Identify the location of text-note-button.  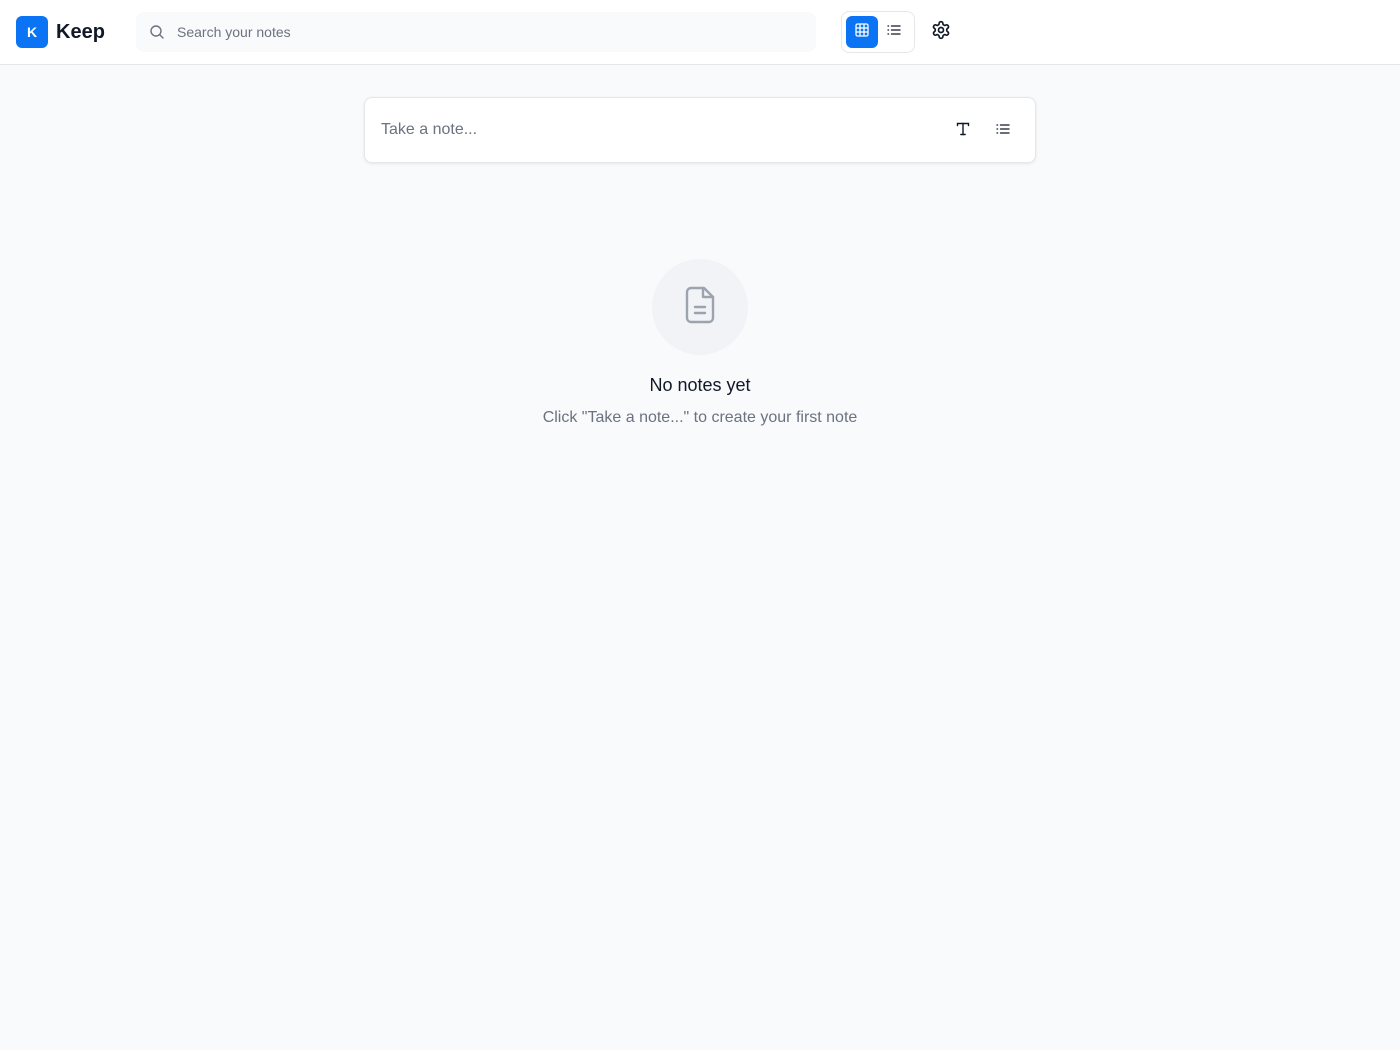
(963, 131).